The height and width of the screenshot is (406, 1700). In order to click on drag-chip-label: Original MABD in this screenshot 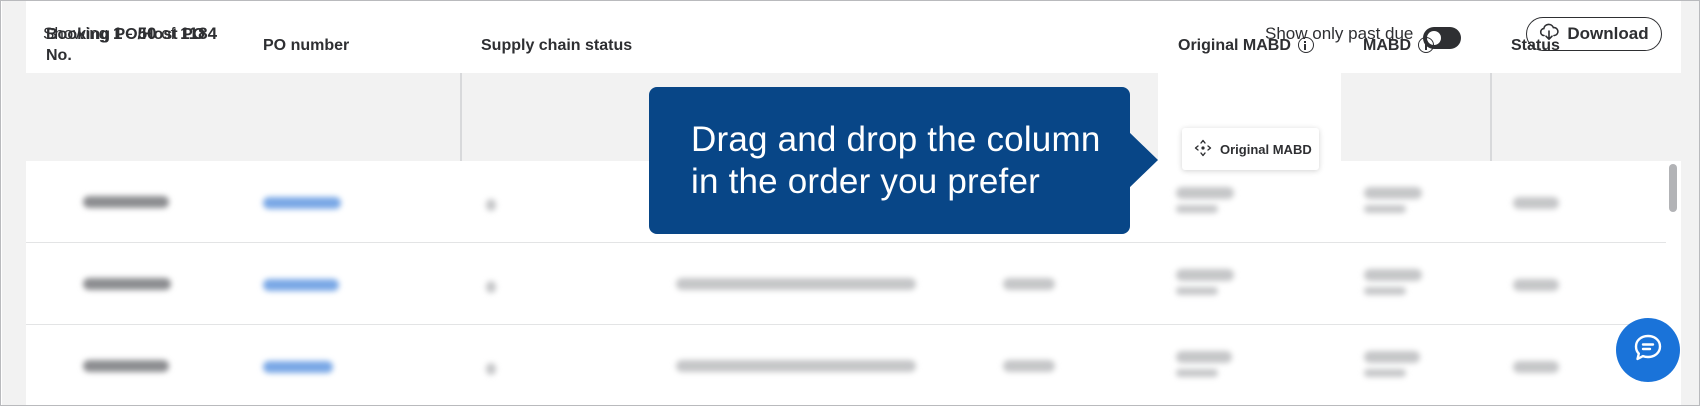, I will do `click(1266, 149)`.